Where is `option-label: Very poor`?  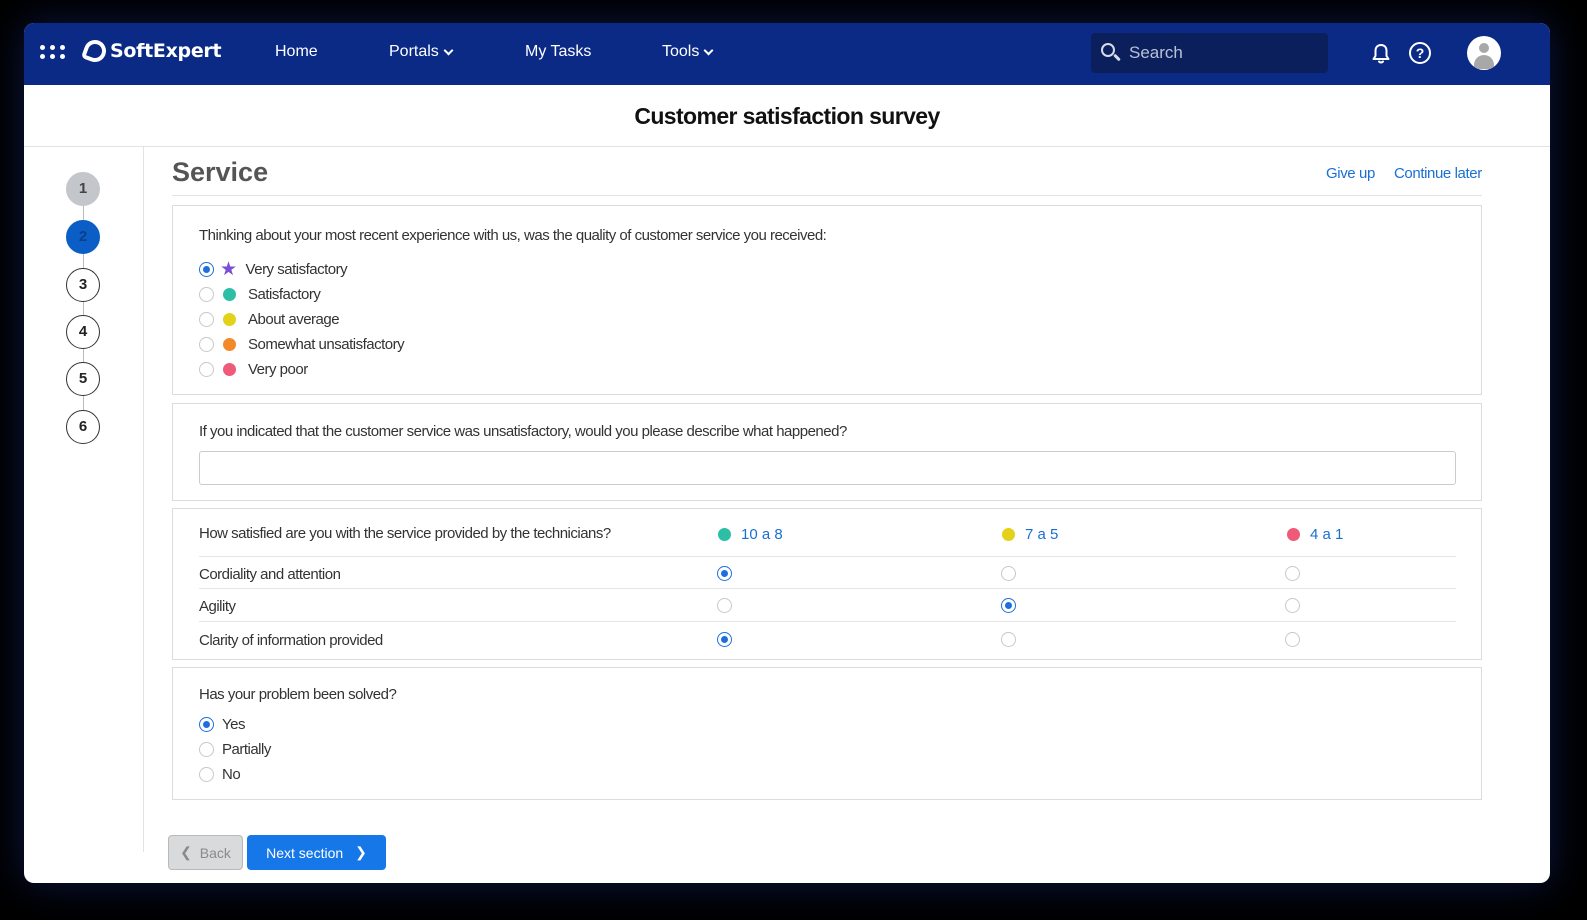 option-label: Very poor is located at coordinates (278, 369).